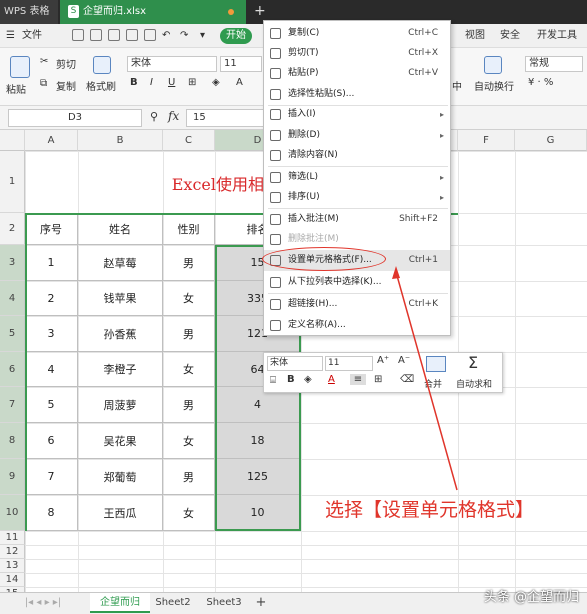 Image resolution: width=587 pixels, height=614 pixels. What do you see at coordinates (357, 73) in the screenshot?
I see `context-menu-item: 粘贴(P) Ctrl+V` at bounding box center [357, 73].